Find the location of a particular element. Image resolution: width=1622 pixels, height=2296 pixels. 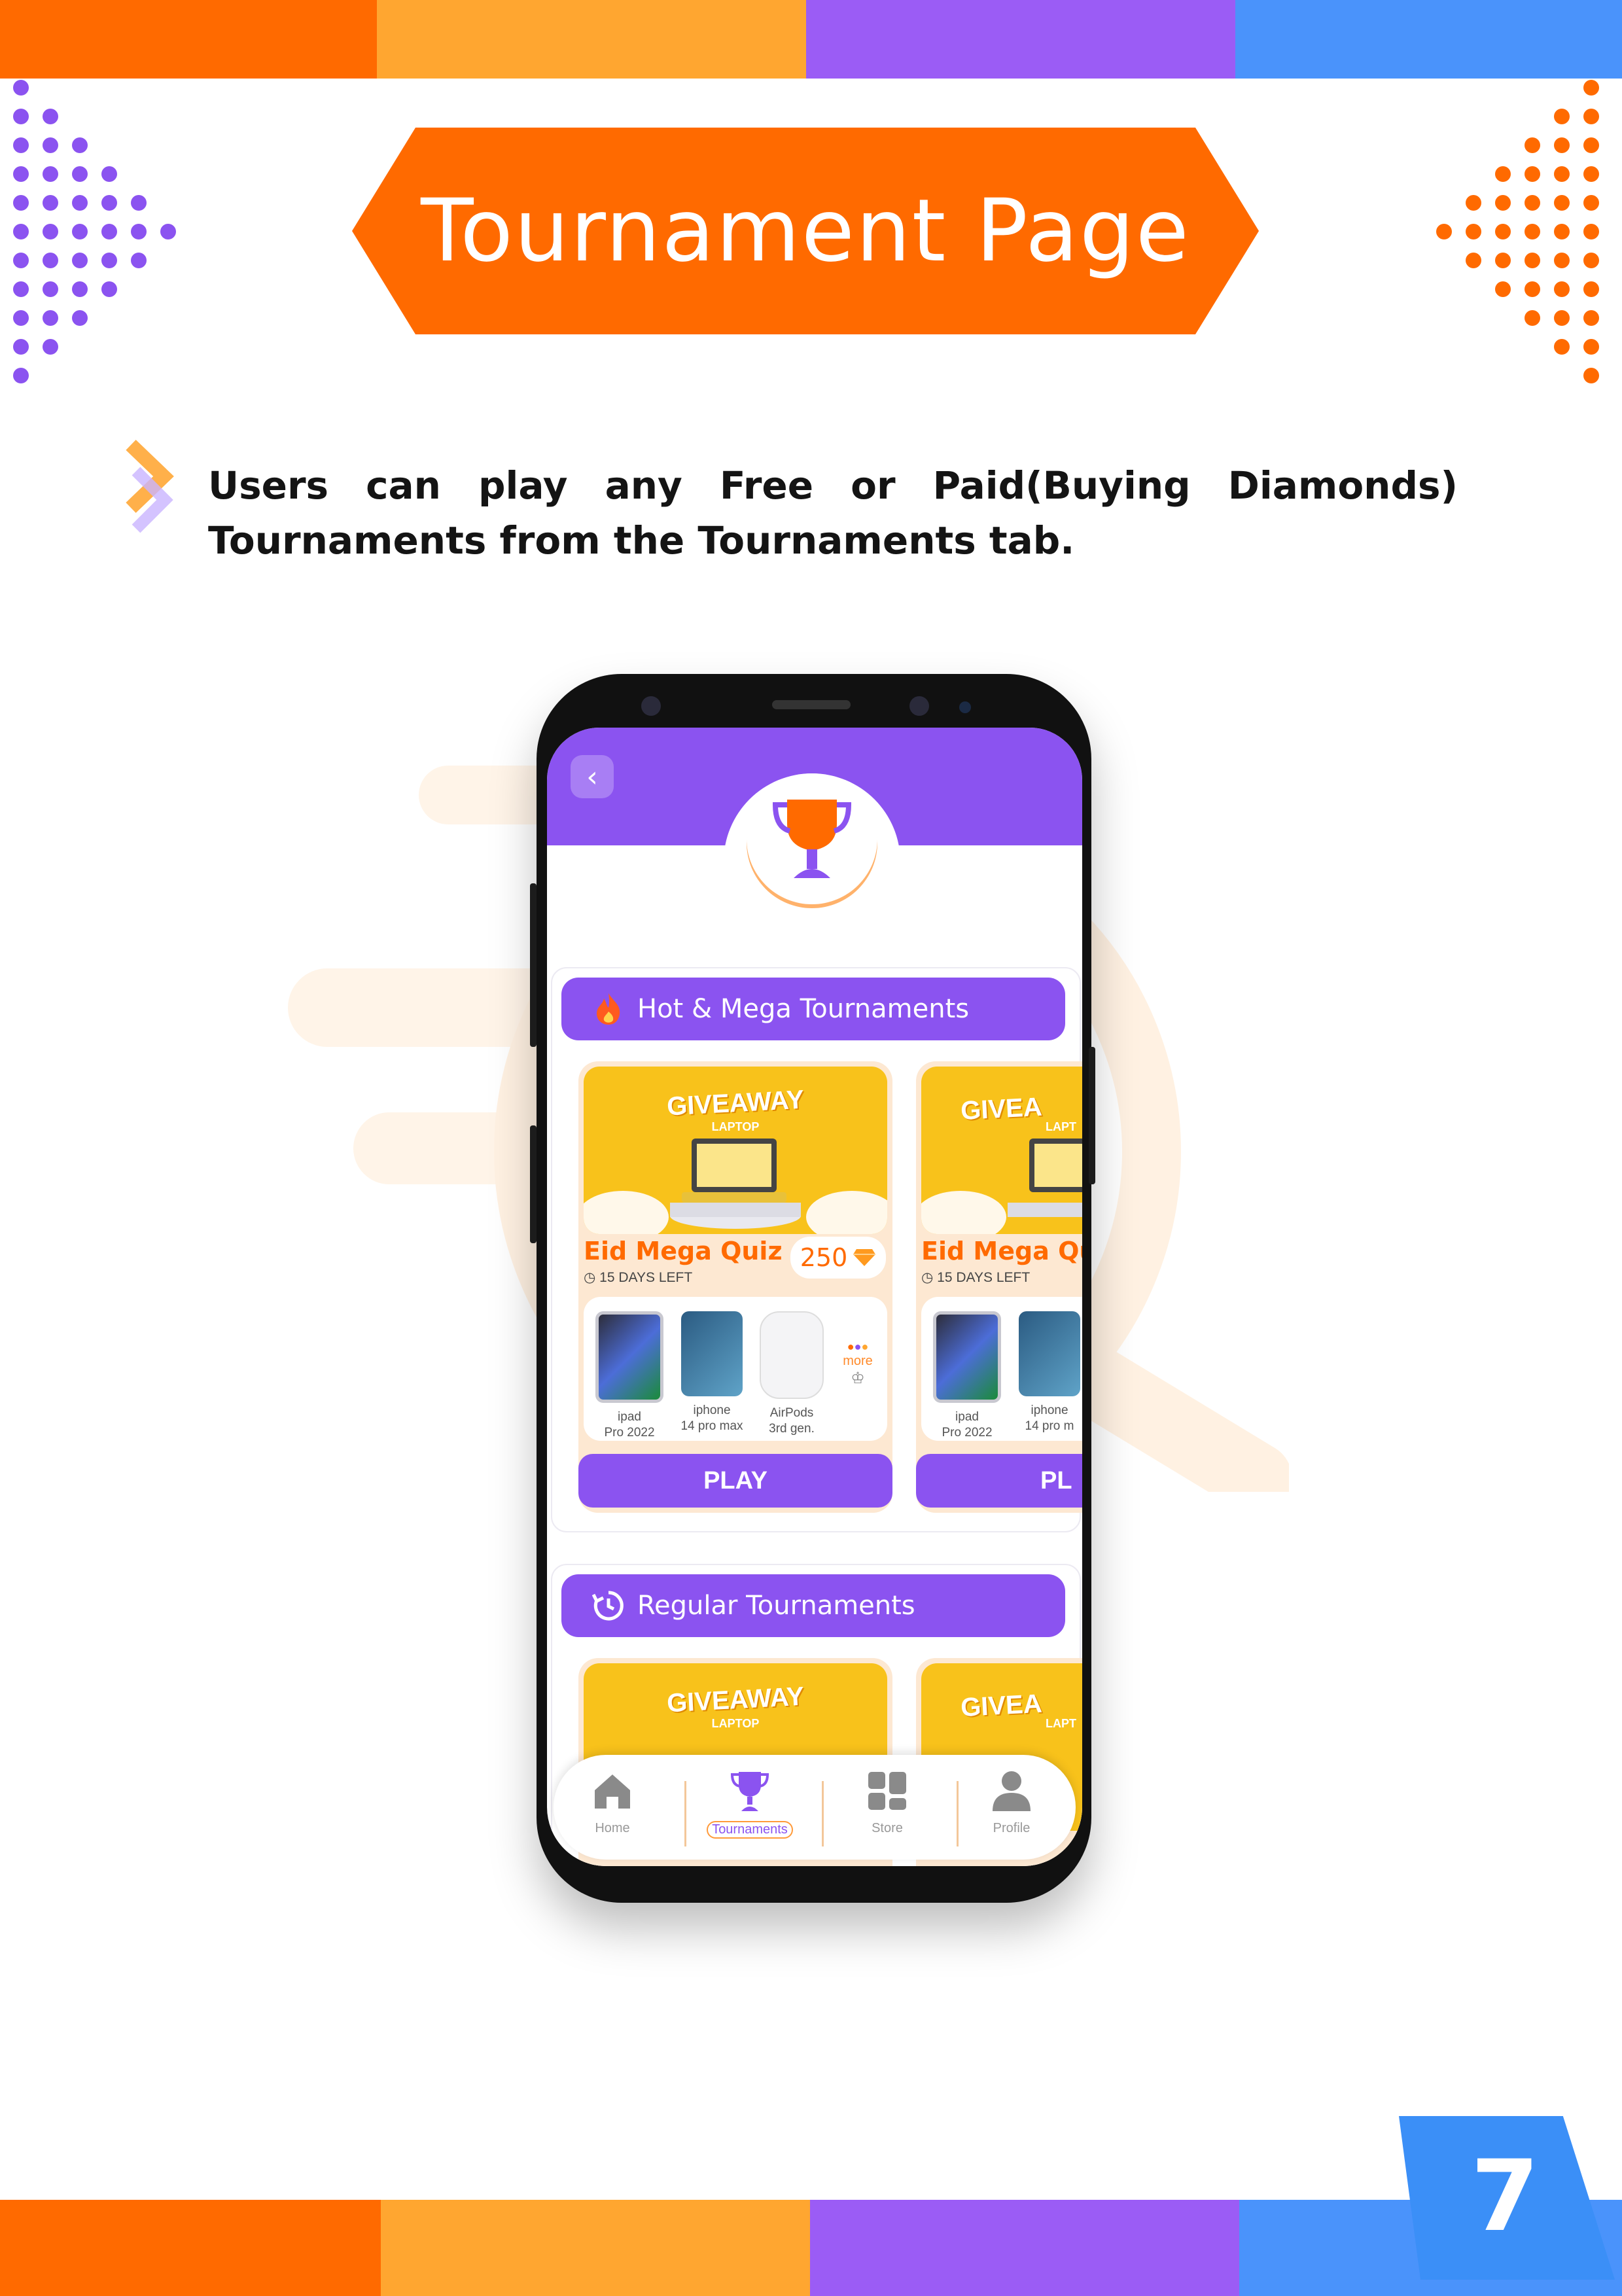

flame-icon is located at coordinates (608, 1009).